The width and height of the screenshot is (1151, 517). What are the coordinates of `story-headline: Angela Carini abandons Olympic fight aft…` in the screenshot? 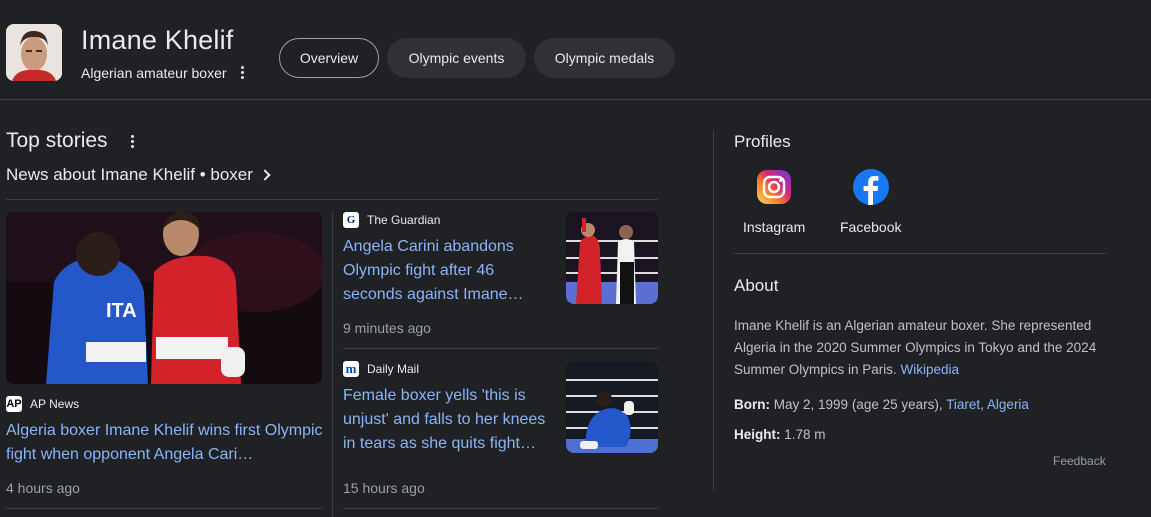 It's located at (443, 271).